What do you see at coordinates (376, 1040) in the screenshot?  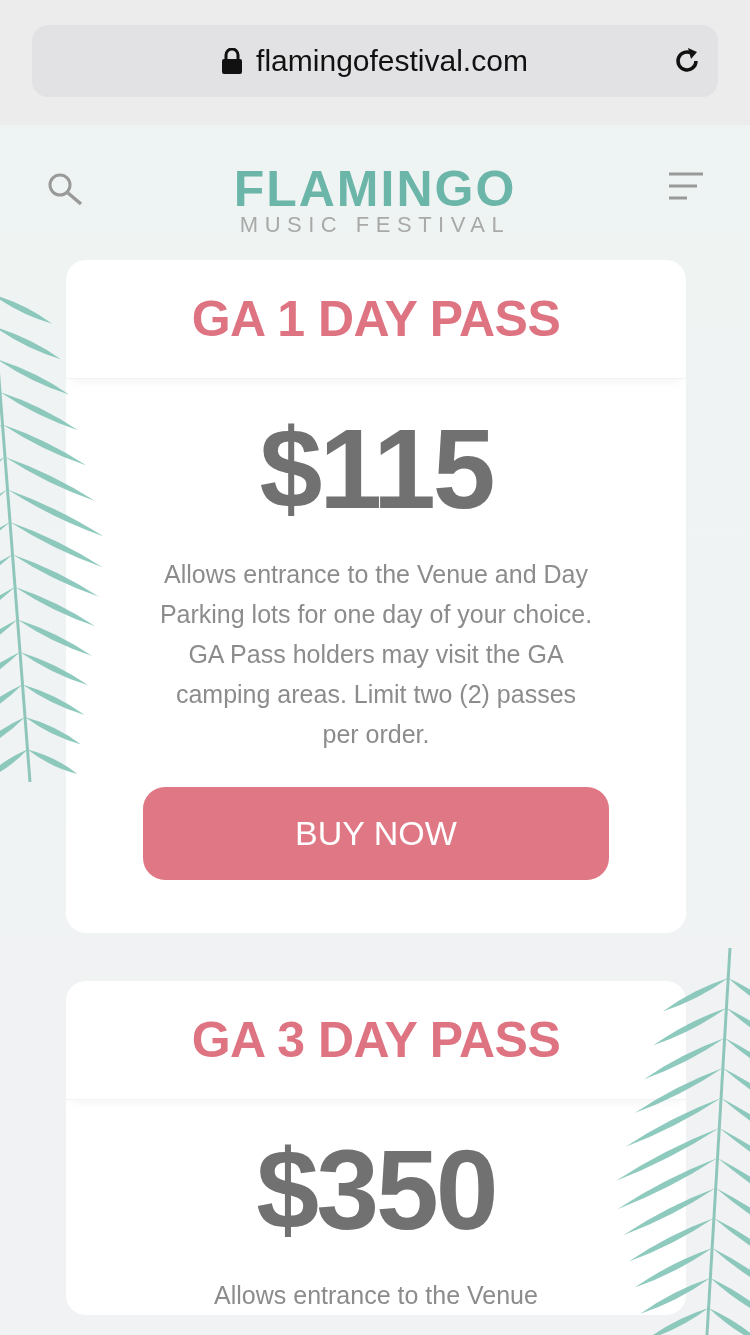 I see `pass-title: GA 3 DAY PASS` at bounding box center [376, 1040].